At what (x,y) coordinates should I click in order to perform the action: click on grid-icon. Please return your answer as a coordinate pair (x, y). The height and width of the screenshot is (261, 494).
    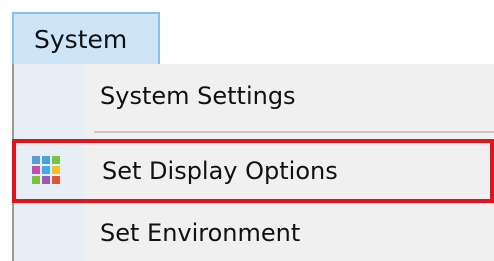
    Looking at the image, I should click on (46, 170).